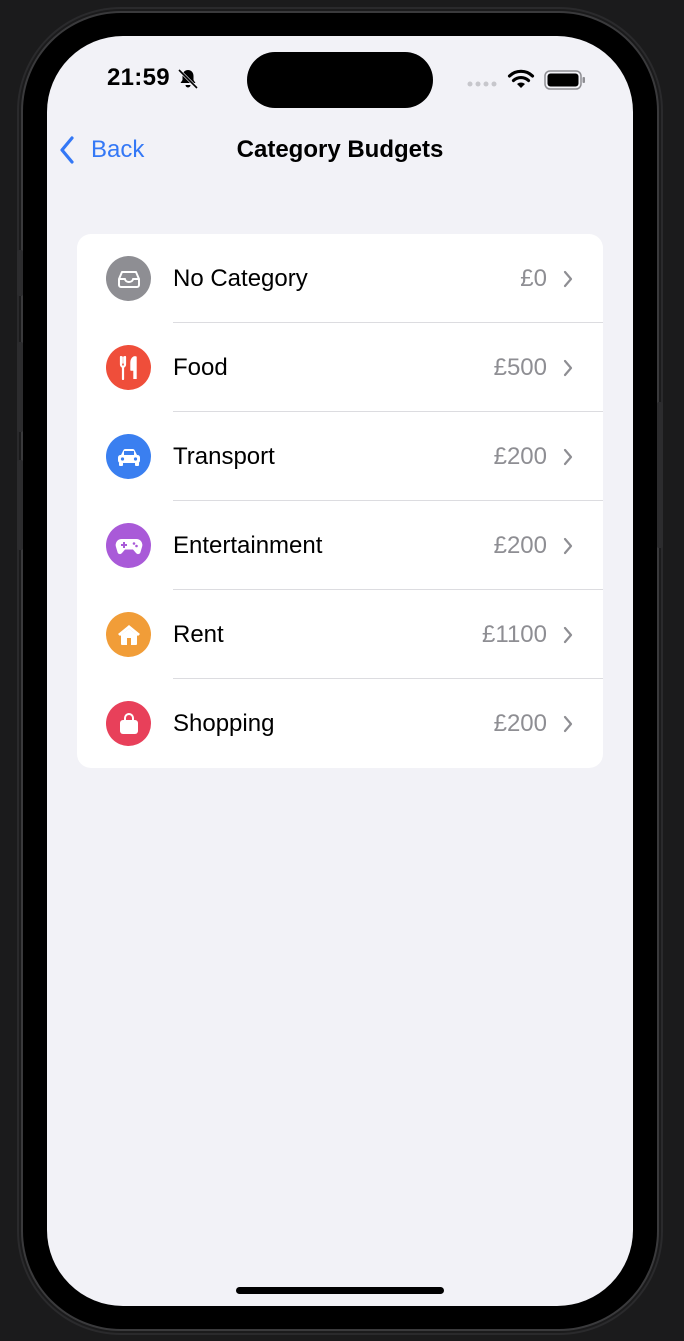 This screenshot has height=1341, width=684. What do you see at coordinates (20, 387) in the screenshot?
I see `volume-up-button` at bounding box center [20, 387].